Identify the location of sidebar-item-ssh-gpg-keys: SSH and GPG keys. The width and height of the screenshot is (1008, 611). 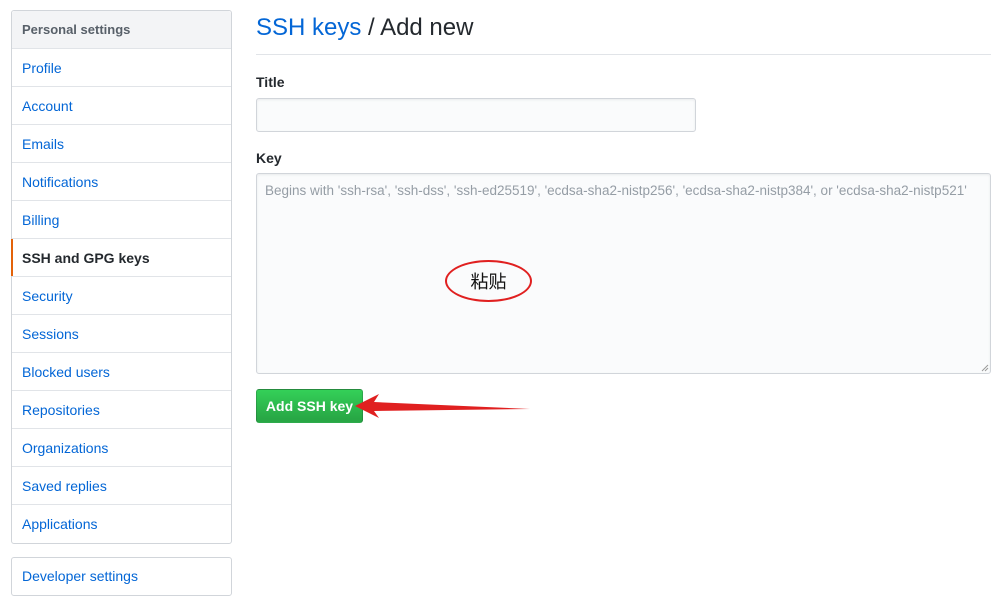
(121, 258).